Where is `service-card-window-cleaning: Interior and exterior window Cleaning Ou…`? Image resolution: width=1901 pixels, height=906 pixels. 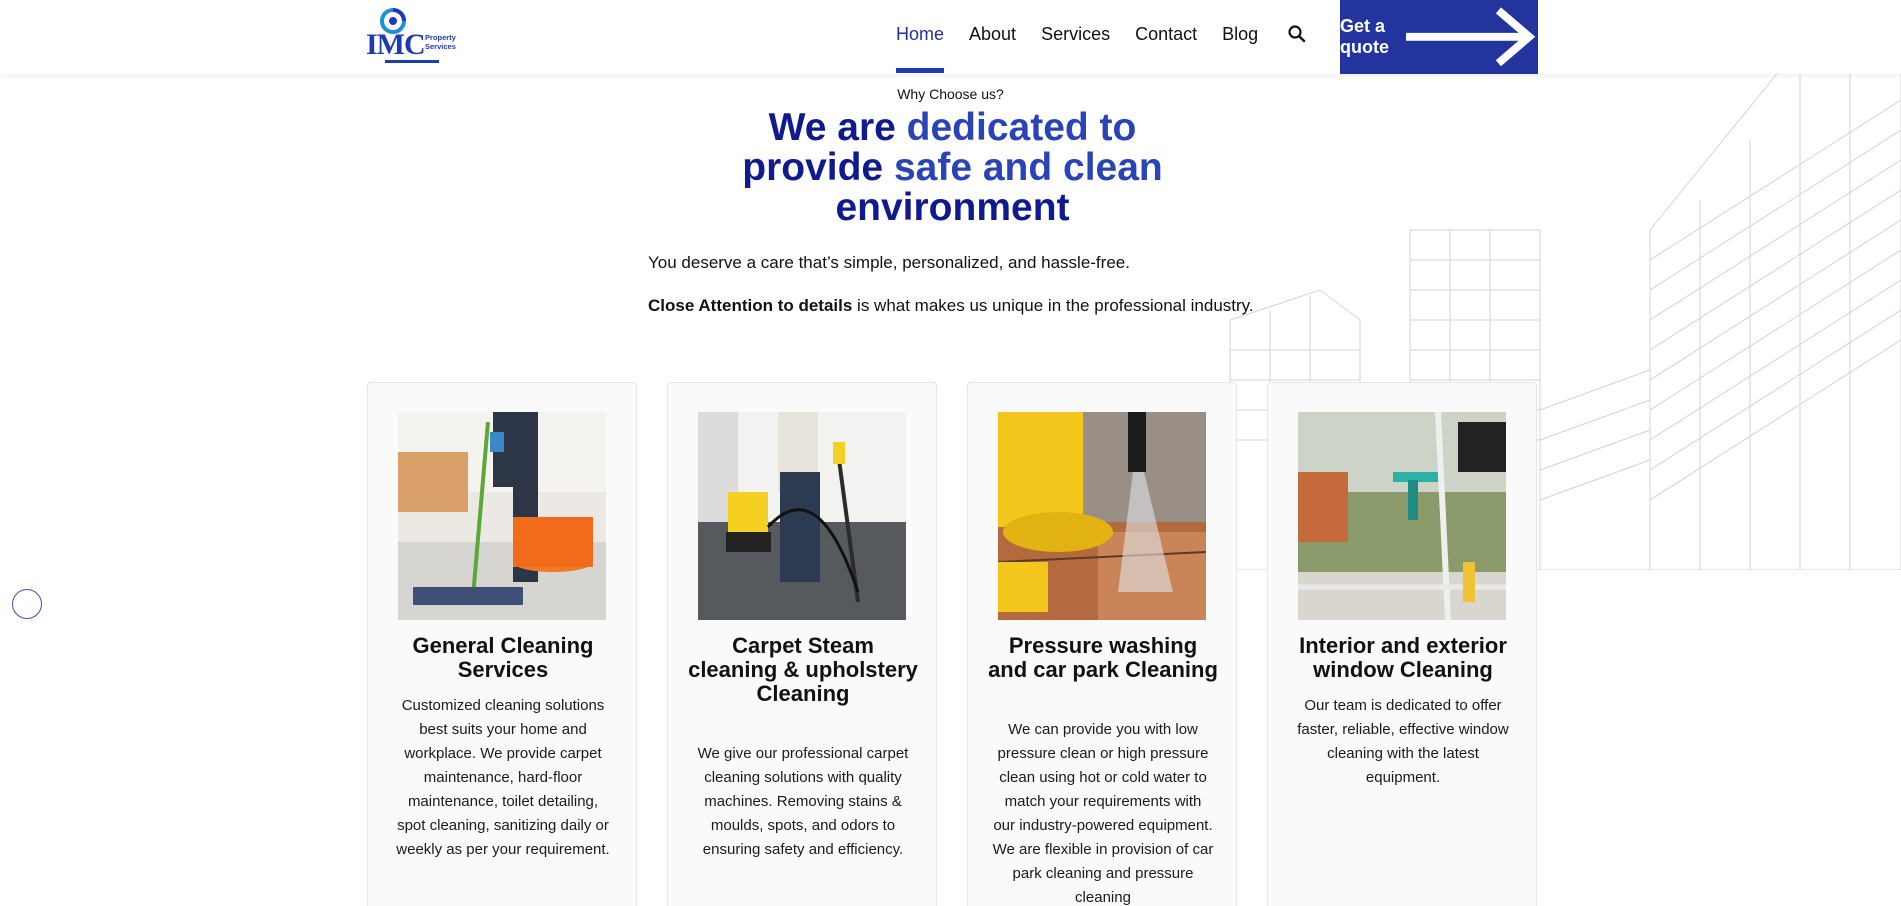
service-card-window-cleaning: Interior and exterior window Cleaning Ou… is located at coordinates (1402, 644).